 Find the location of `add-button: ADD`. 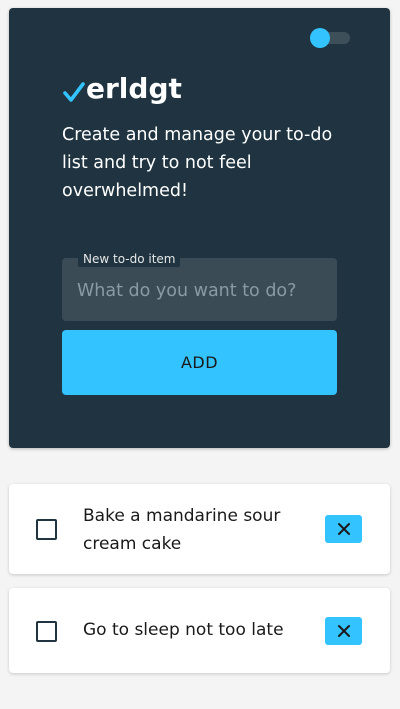

add-button: ADD is located at coordinates (199, 362).